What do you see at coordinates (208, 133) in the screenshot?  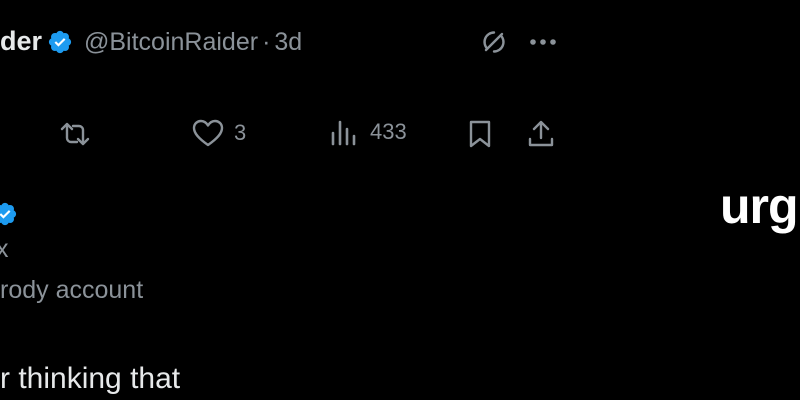 I see `heart-icon` at bounding box center [208, 133].